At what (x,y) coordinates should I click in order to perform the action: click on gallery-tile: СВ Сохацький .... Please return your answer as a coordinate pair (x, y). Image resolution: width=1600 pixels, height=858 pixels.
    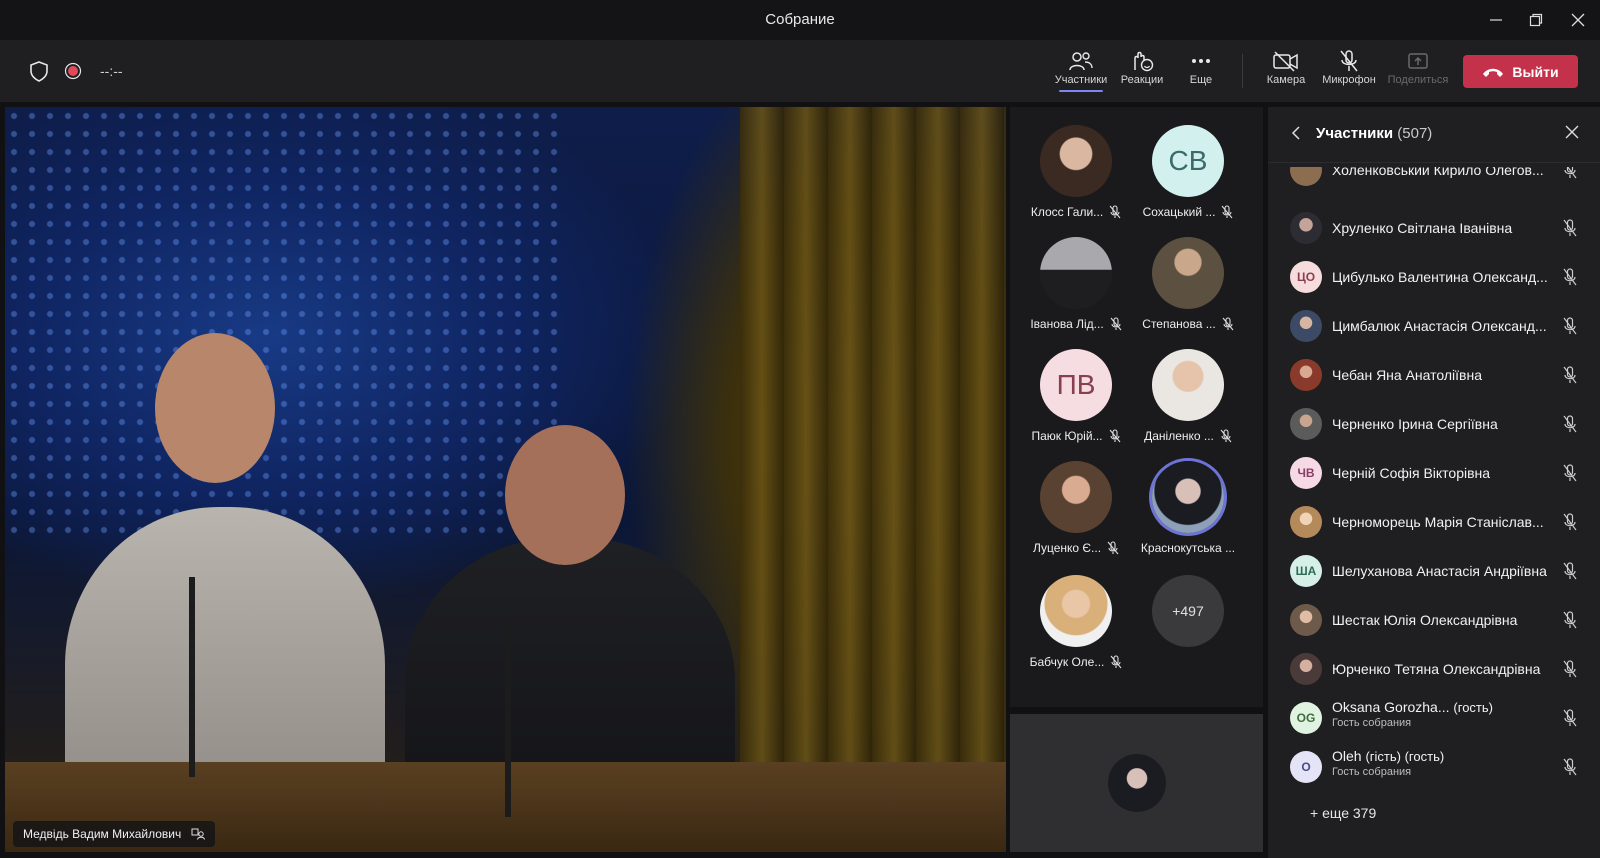
    Looking at the image, I should click on (1188, 181).